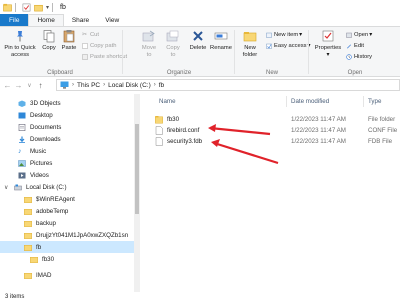  Describe the element at coordinates (273, 52) in the screenshot. I see `new-group: New folder New item ▾ Easy access ▾ New` at that location.